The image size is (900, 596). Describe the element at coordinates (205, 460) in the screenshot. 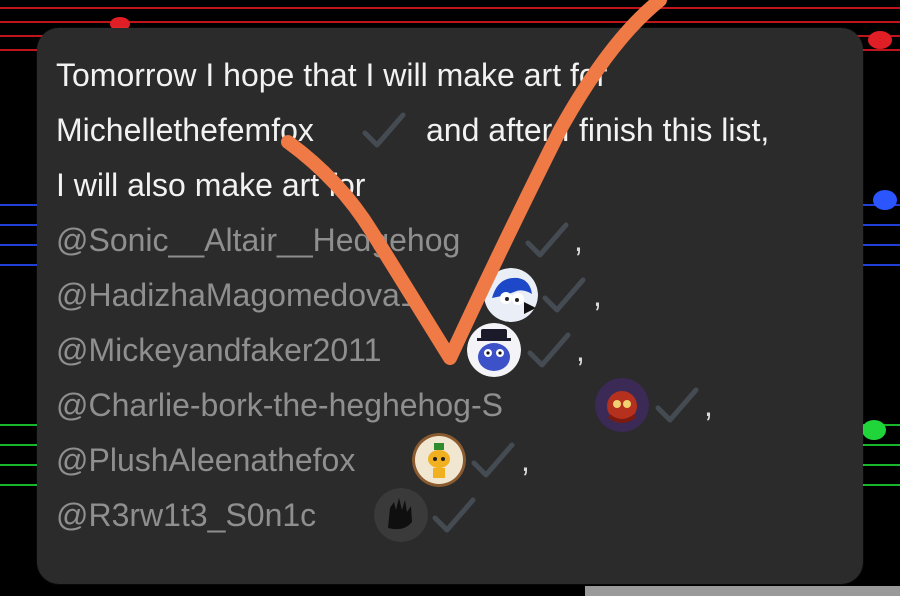

I see `mention-link: @PlushAleenathefox` at that location.